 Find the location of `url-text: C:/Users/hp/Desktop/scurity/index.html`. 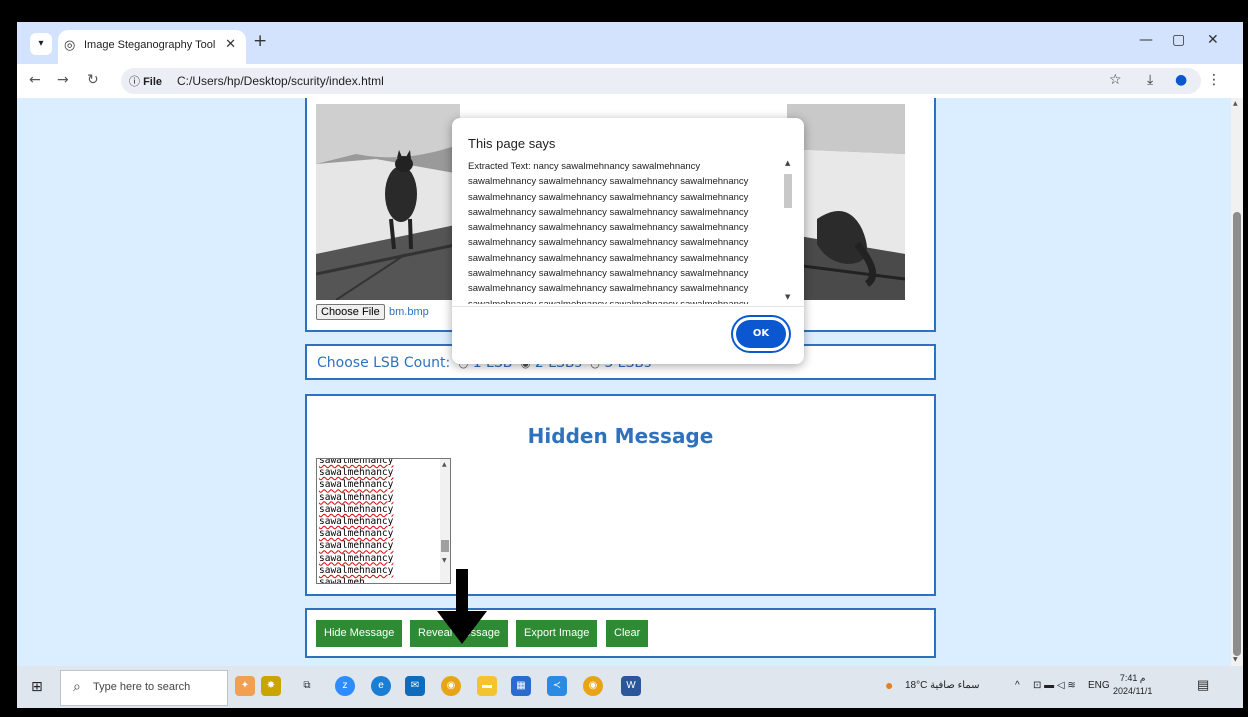

url-text: C:/Users/hp/Desktop/scurity/index.html is located at coordinates (280, 81).